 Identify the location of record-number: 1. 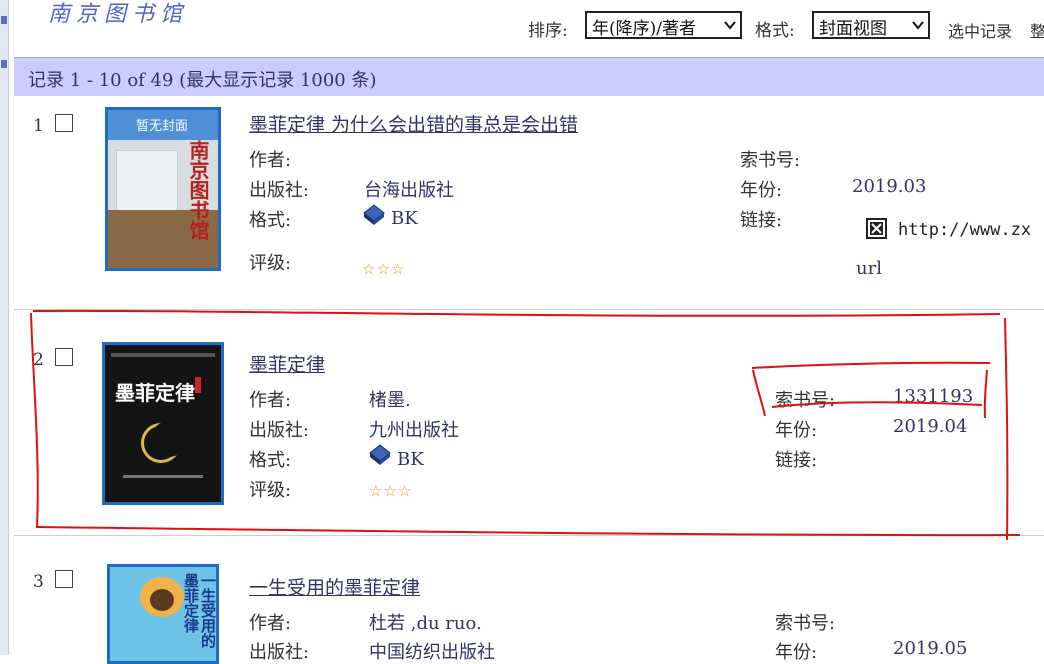
(38, 126).